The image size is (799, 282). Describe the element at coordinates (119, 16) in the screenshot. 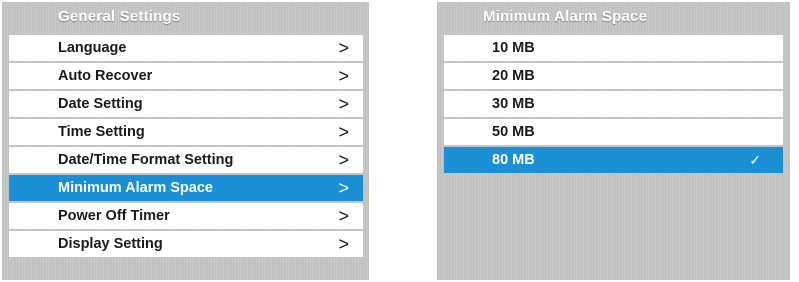

I see `general-settings-title: General Settings` at that location.